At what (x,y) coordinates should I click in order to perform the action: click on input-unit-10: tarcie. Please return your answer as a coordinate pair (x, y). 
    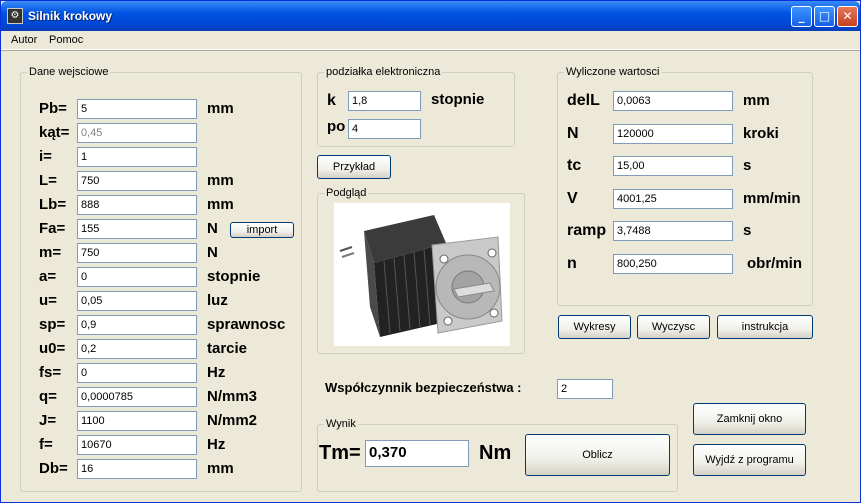
    Looking at the image, I should click on (227, 348).